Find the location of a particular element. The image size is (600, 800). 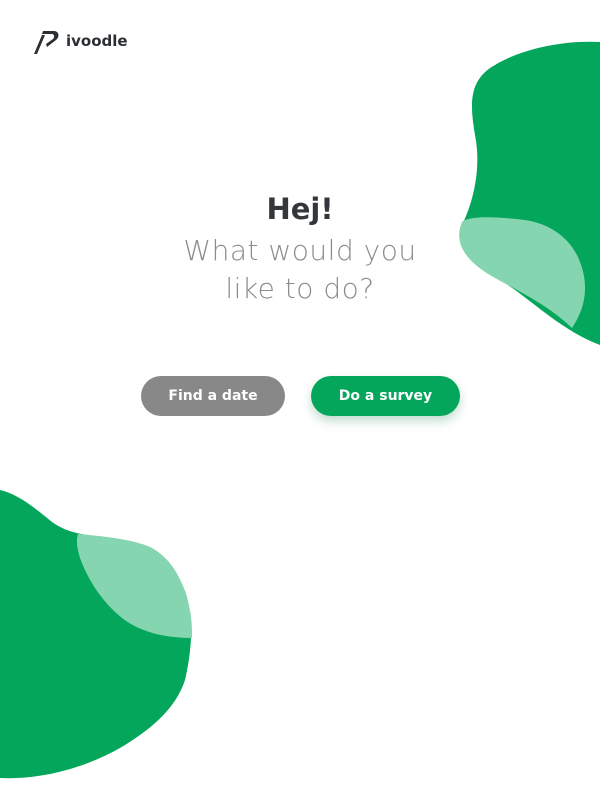

question-line-2: like to do? is located at coordinates (300, 288).